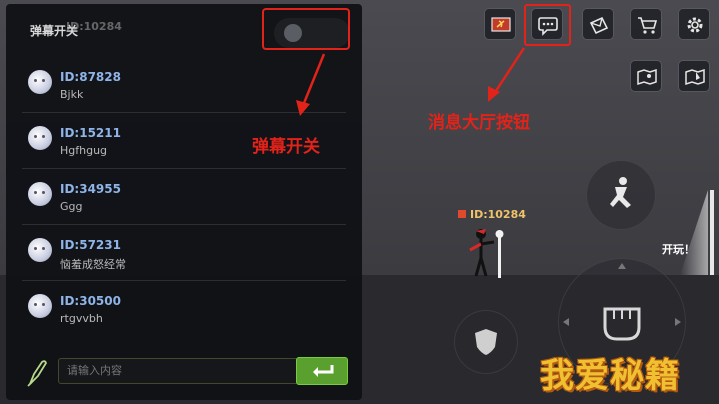 The image size is (719, 404). I want to click on arrow-up-icon, so click(622, 266).